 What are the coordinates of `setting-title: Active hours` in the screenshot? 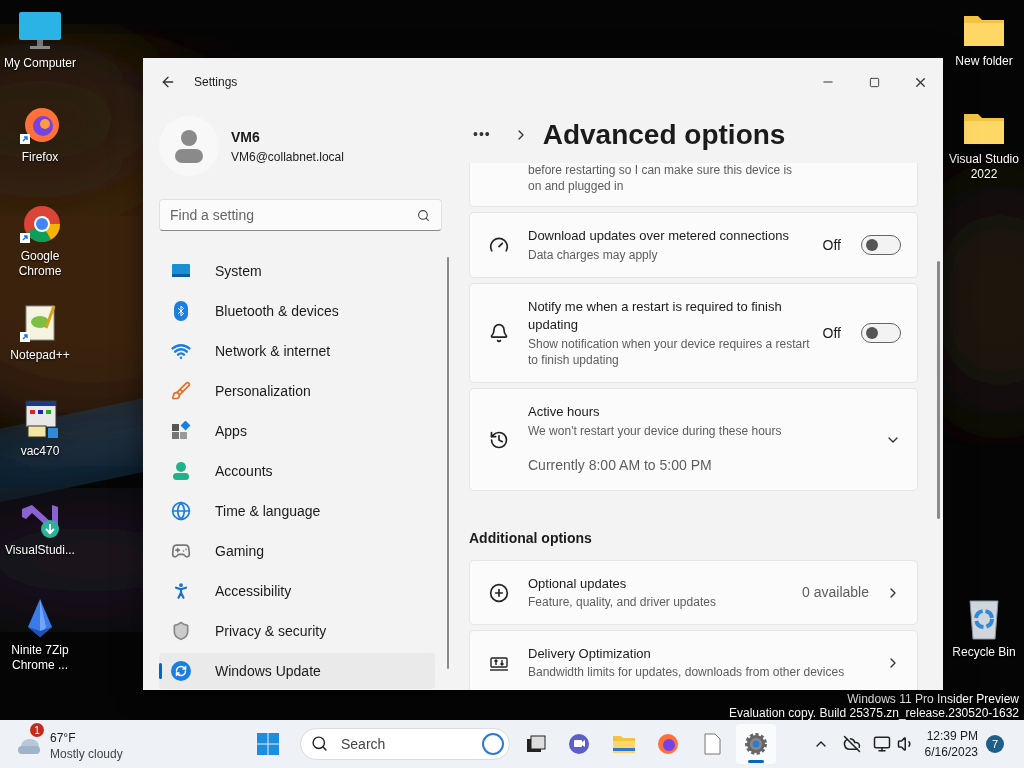 It's located at (564, 412).